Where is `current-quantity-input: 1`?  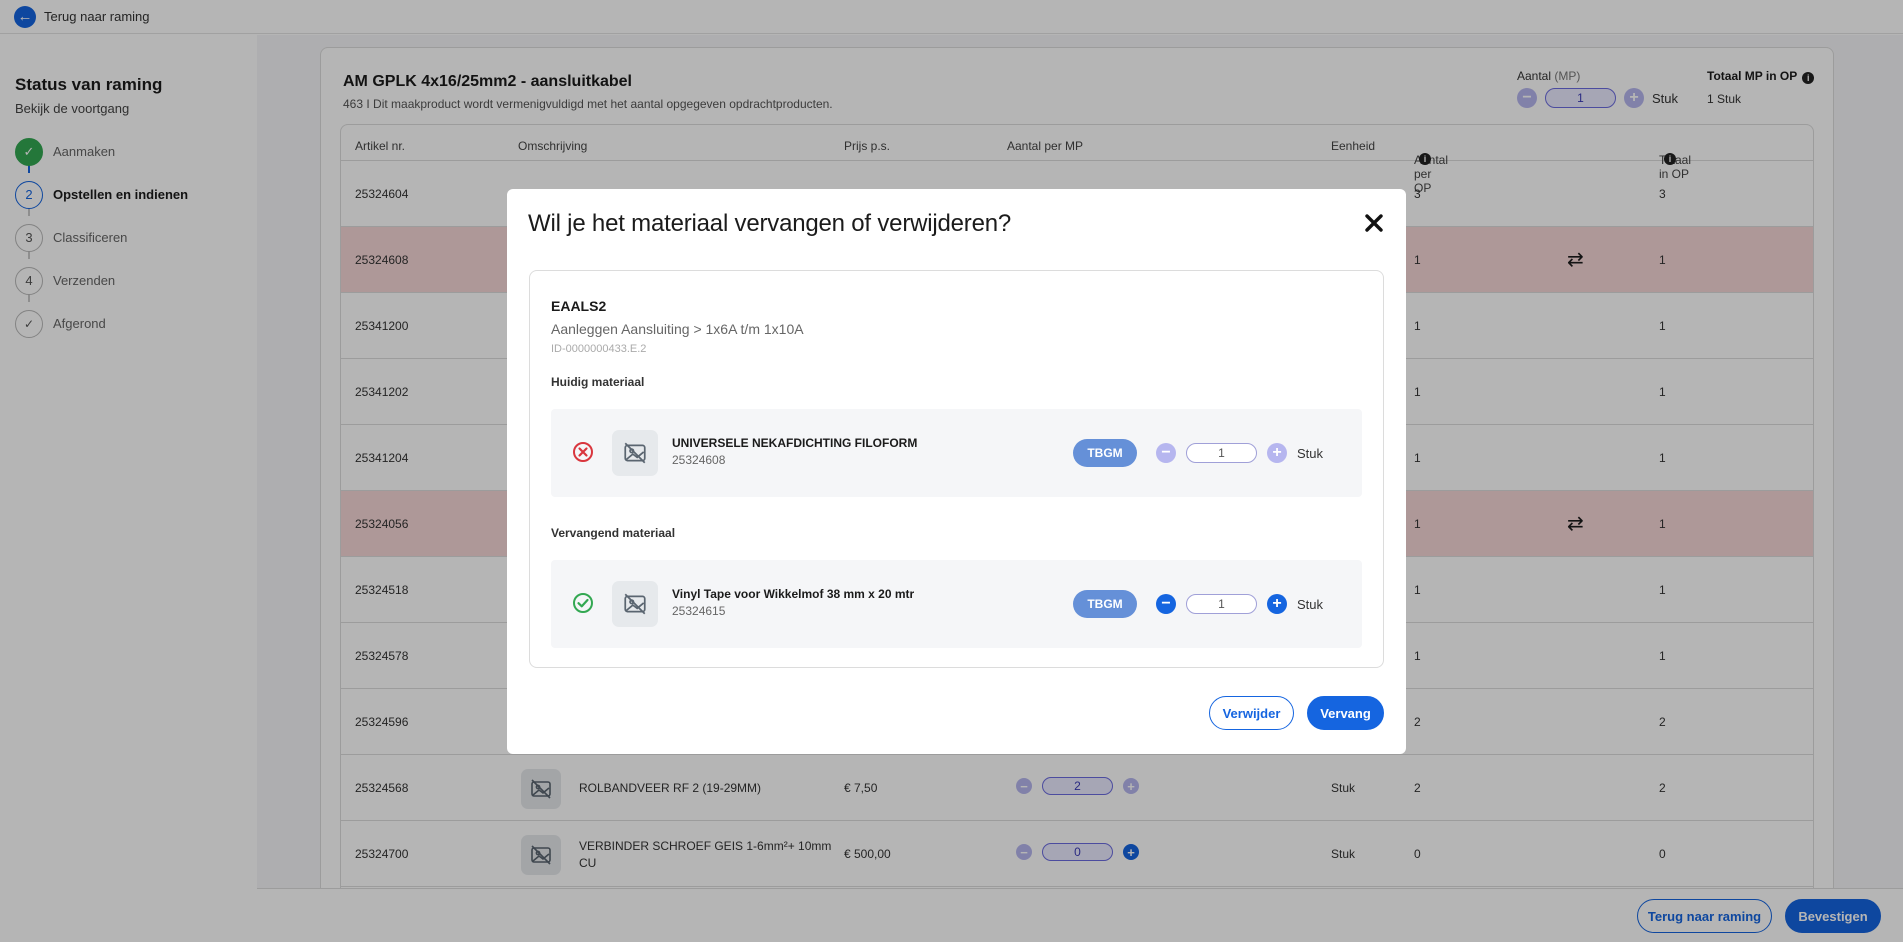 current-quantity-input: 1 is located at coordinates (1221, 453).